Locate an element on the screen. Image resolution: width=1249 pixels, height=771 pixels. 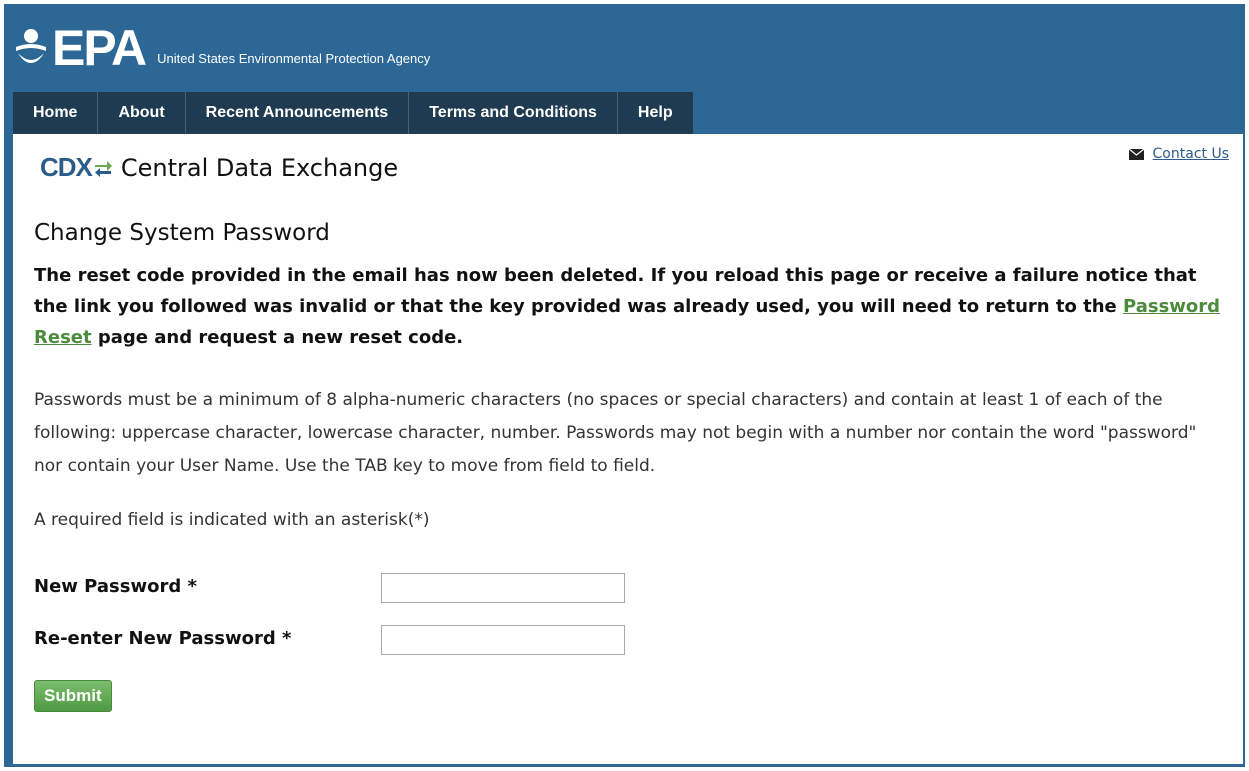
epa-logo-text: EPA is located at coordinates (99, 48).